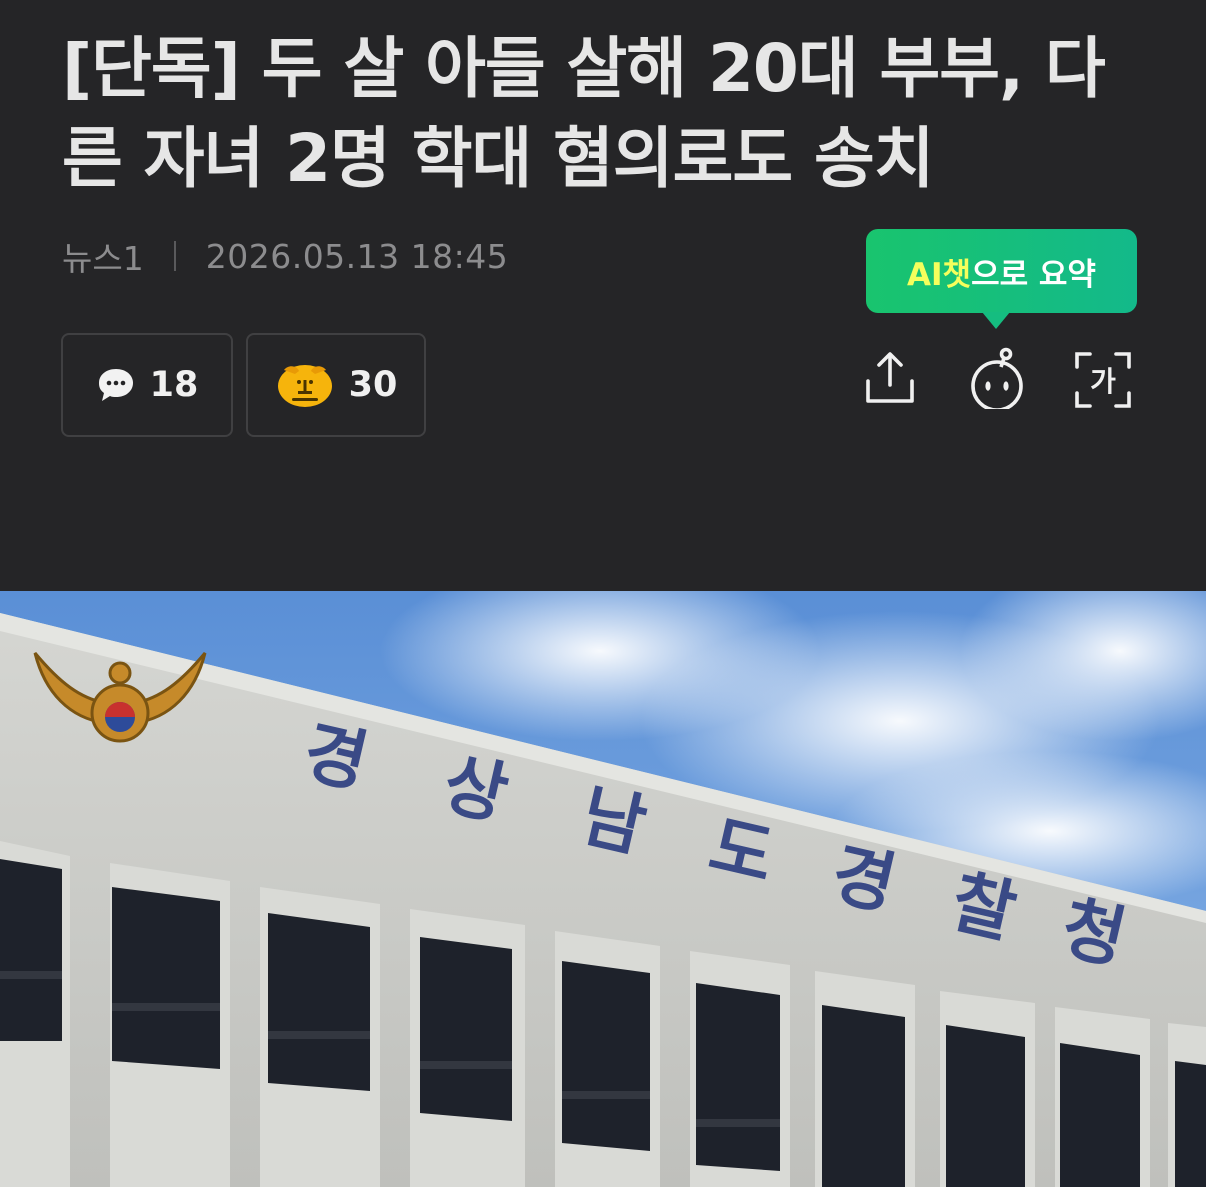 This screenshot has width=1206, height=1187. What do you see at coordinates (939, 274) in the screenshot?
I see `ai-chat-label: AI챗` at bounding box center [939, 274].